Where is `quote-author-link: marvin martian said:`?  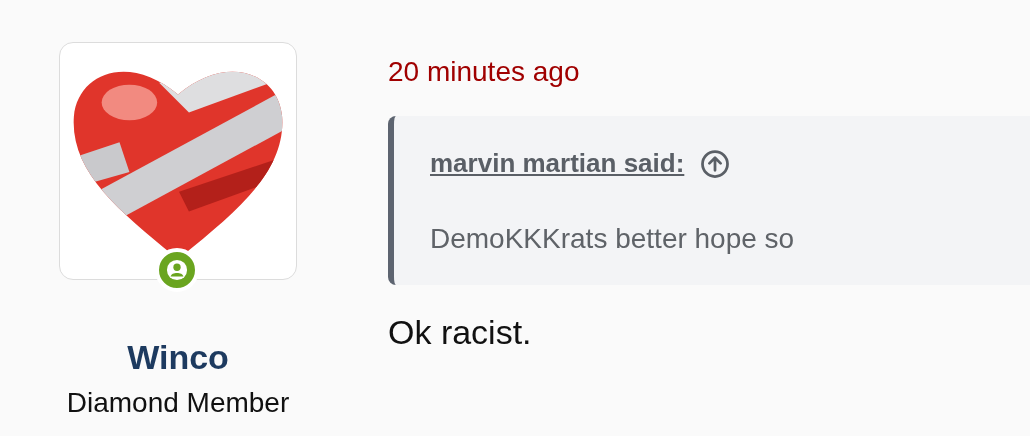
quote-author-link: marvin martian said: is located at coordinates (557, 163).